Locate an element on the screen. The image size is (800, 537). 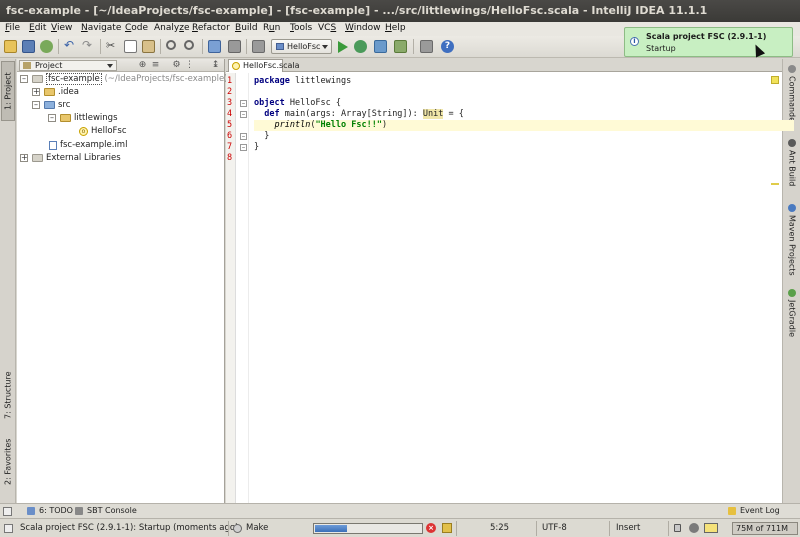
line-number: 2 is located at coordinates (230, 92).